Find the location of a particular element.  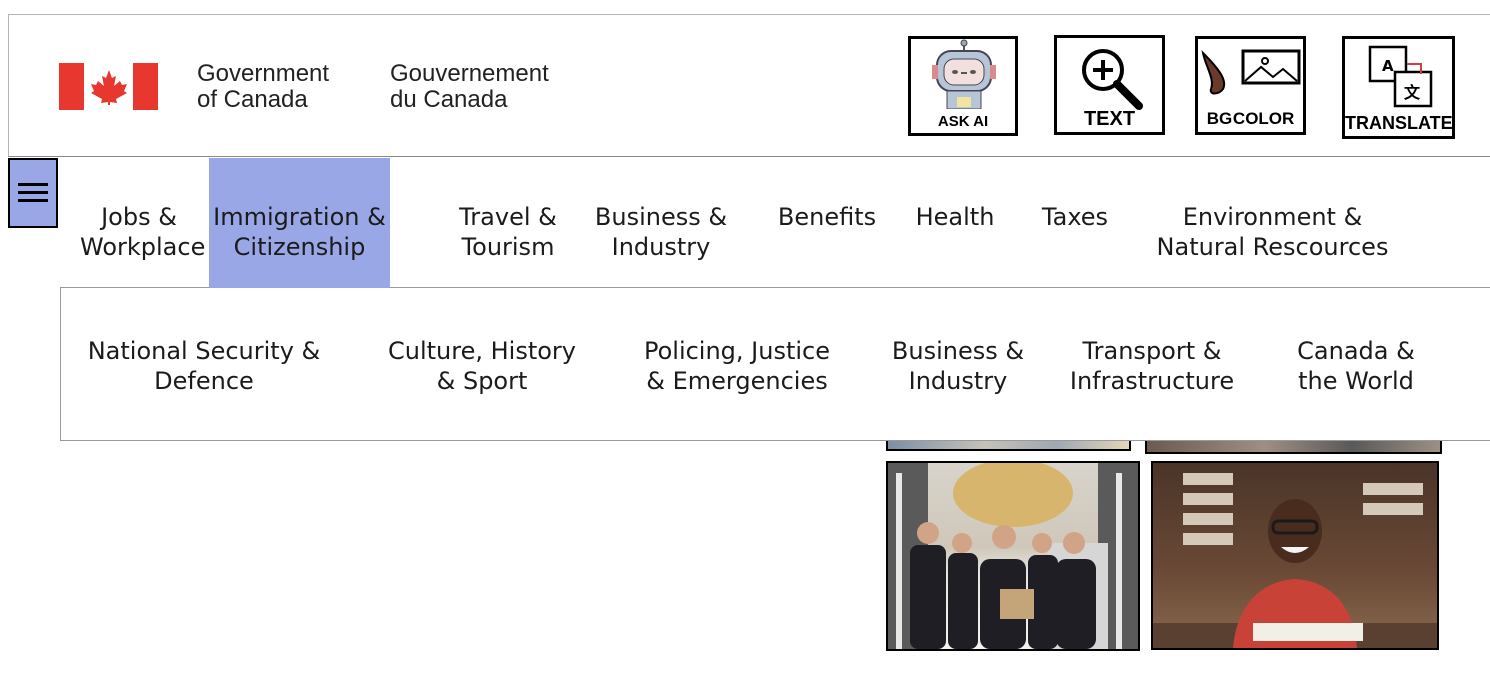

nav-item-canada-world: Canada & the World is located at coordinates (1356, 366).